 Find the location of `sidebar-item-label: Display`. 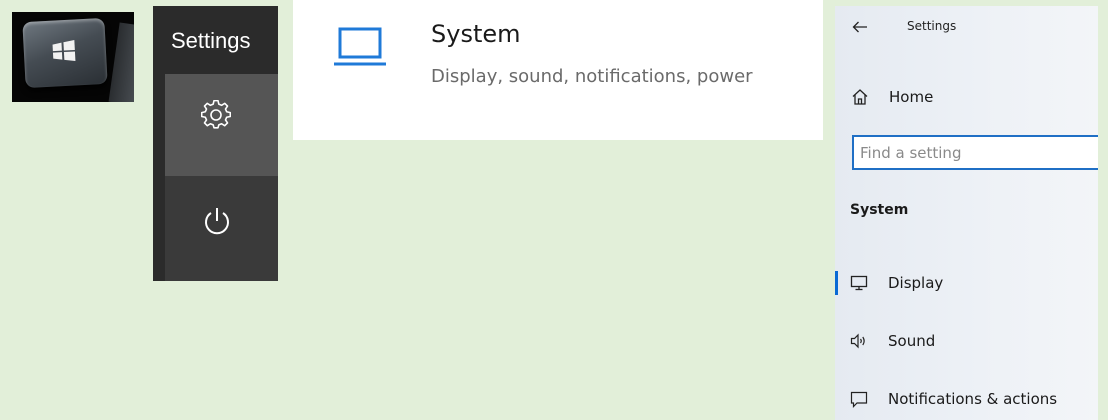

sidebar-item-label: Display is located at coordinates (916, 283).